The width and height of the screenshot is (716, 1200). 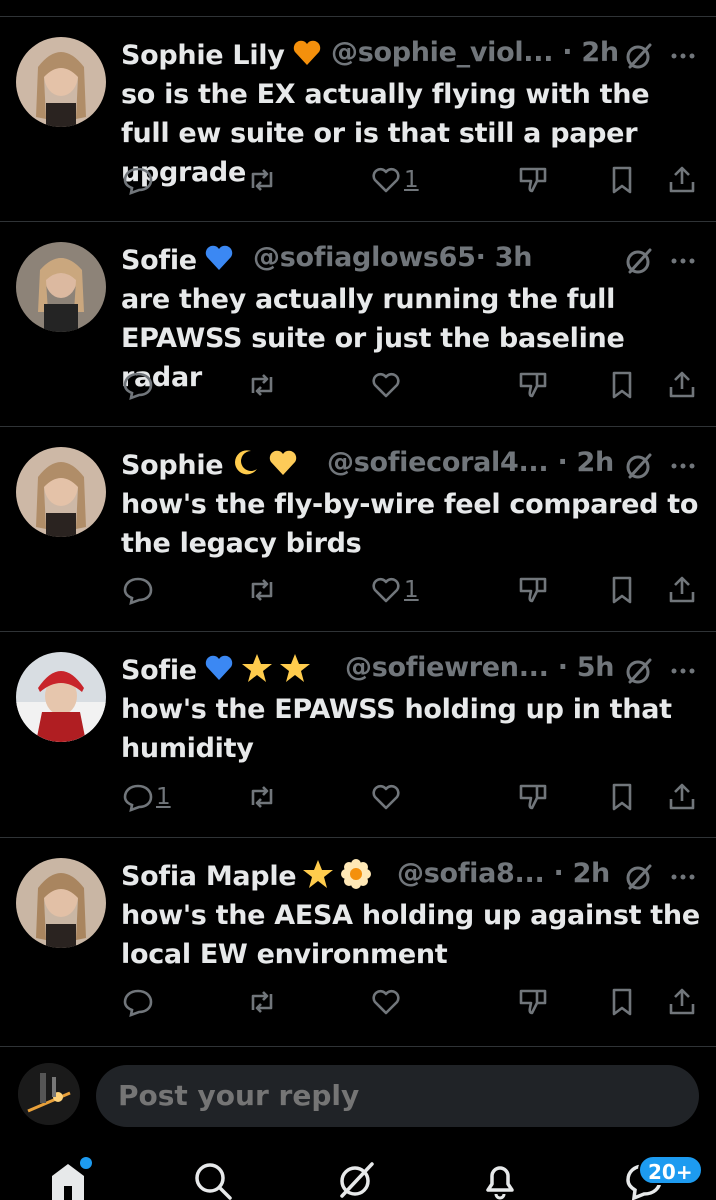 I want to click on reply-button: 1, so click(x=146, y=797).